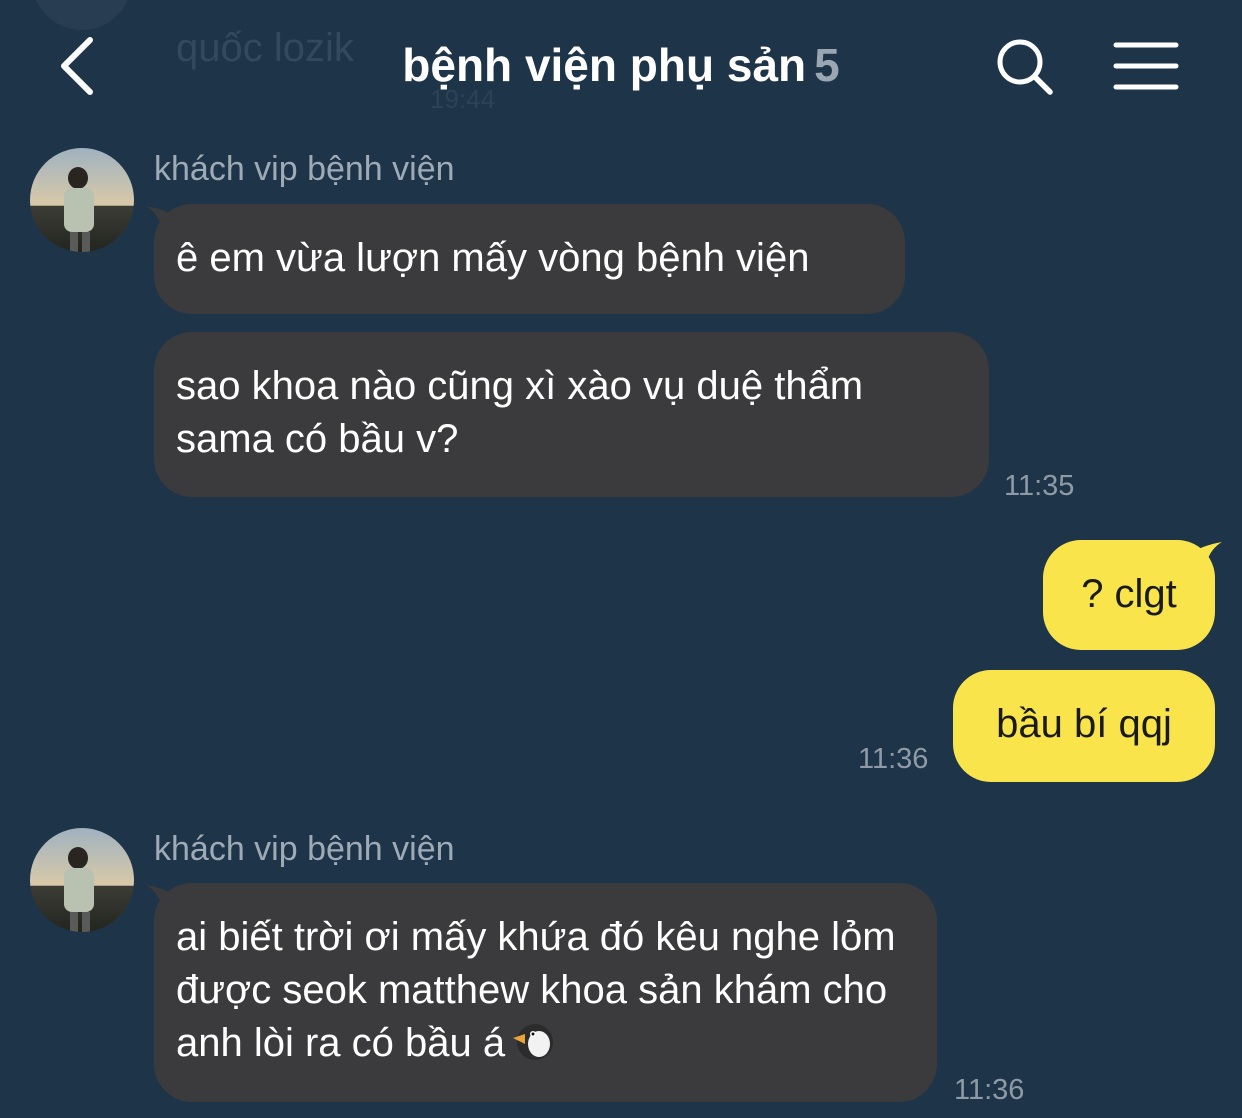 The image size is (1242, 1118). I want to click on menu-button, so click(1146, 66).